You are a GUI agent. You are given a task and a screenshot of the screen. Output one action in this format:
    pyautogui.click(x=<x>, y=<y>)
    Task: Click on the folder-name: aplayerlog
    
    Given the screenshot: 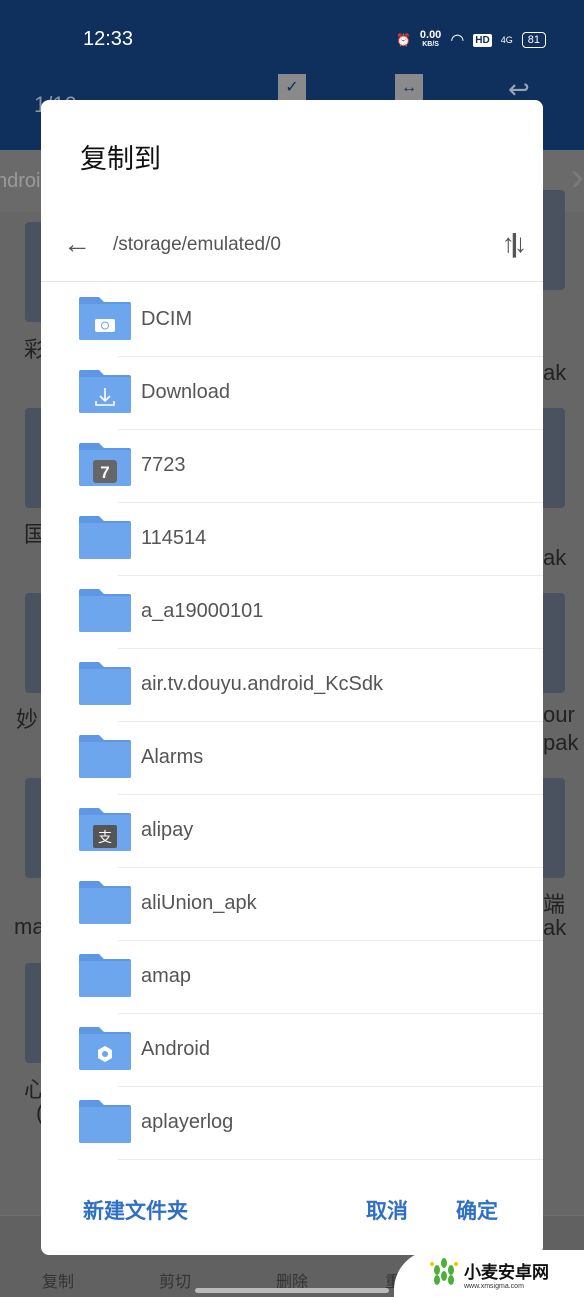 What is the action you would take?
    pyautogui.click(x=187, y=1122)
    